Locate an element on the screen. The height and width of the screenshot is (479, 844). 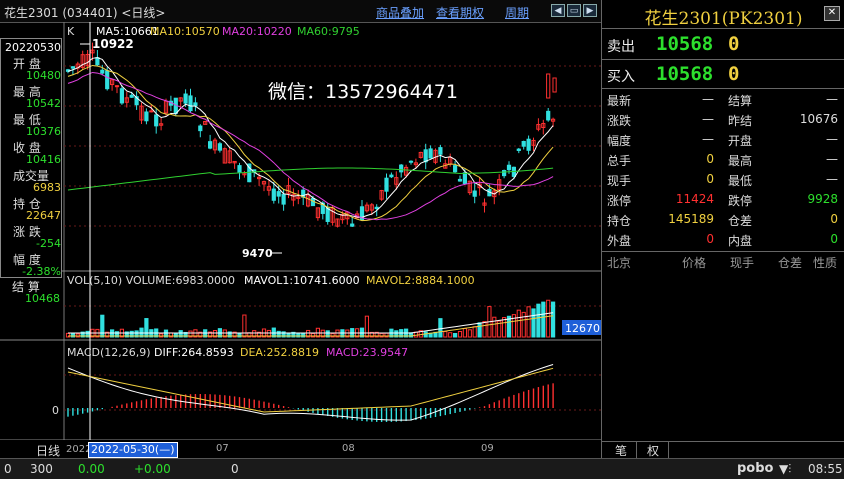
quote-label: 昨结 is located at coordinates (740, 121).